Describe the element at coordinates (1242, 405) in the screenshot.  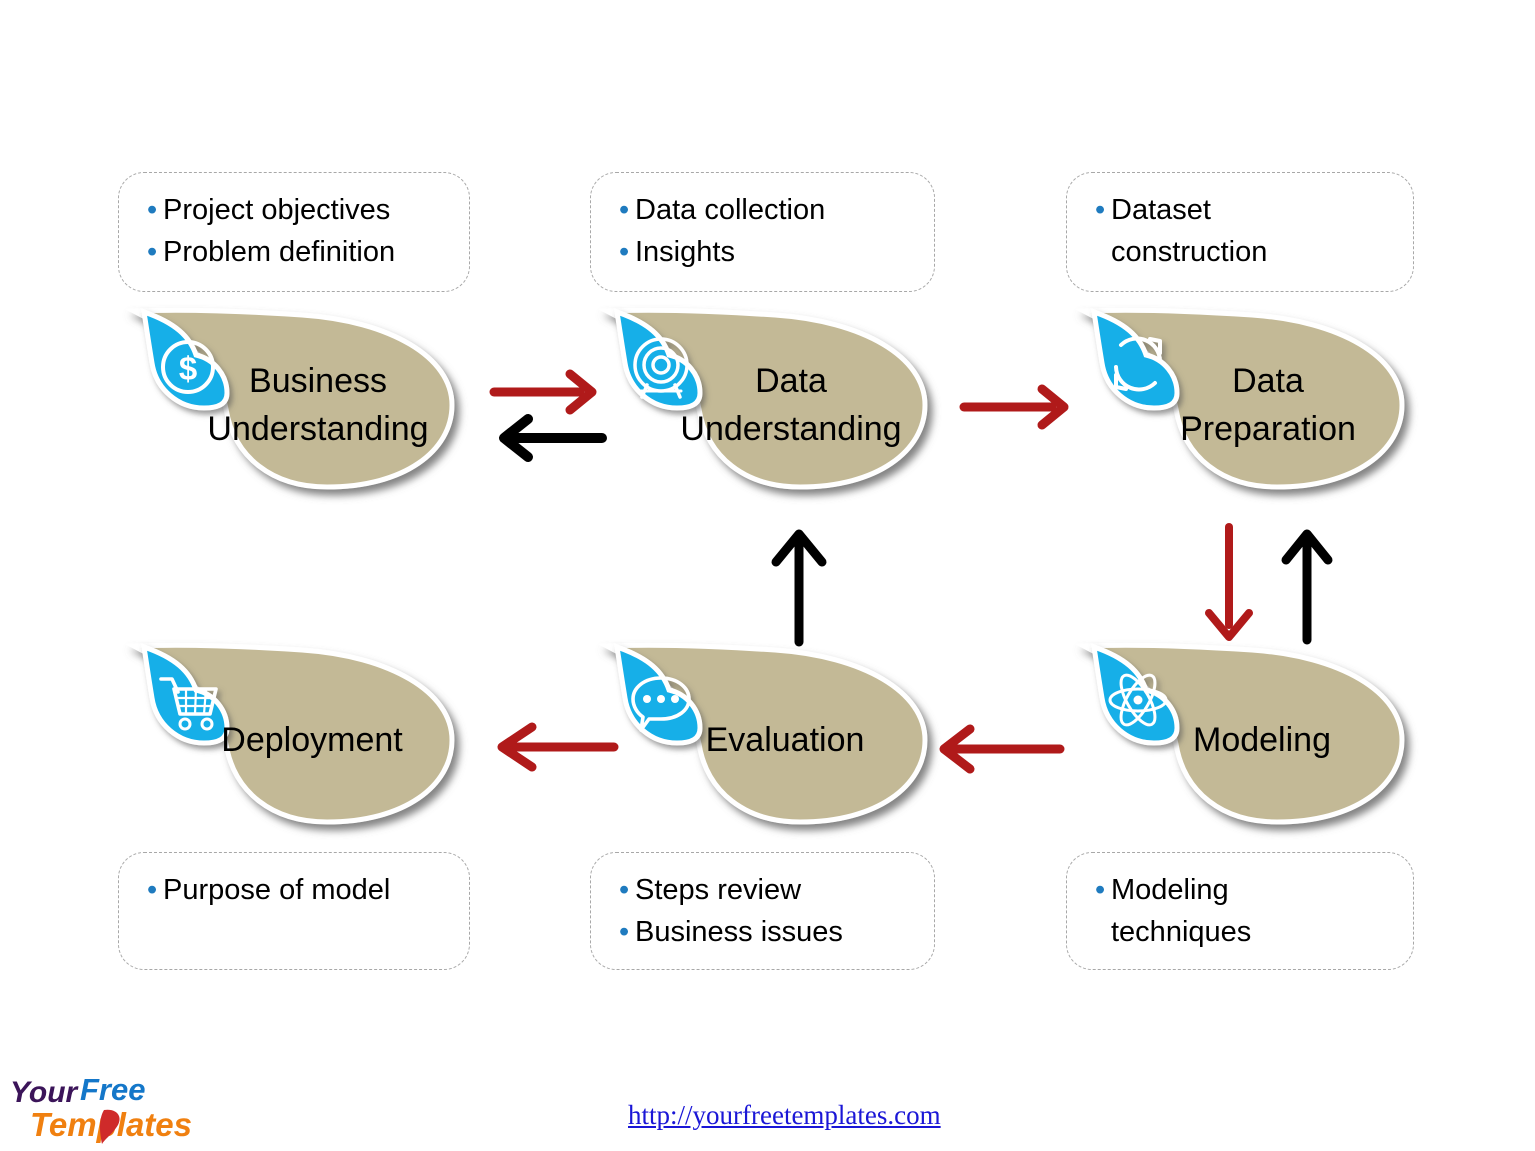
I see `node-data-preparation: Data Preparation` at that location.